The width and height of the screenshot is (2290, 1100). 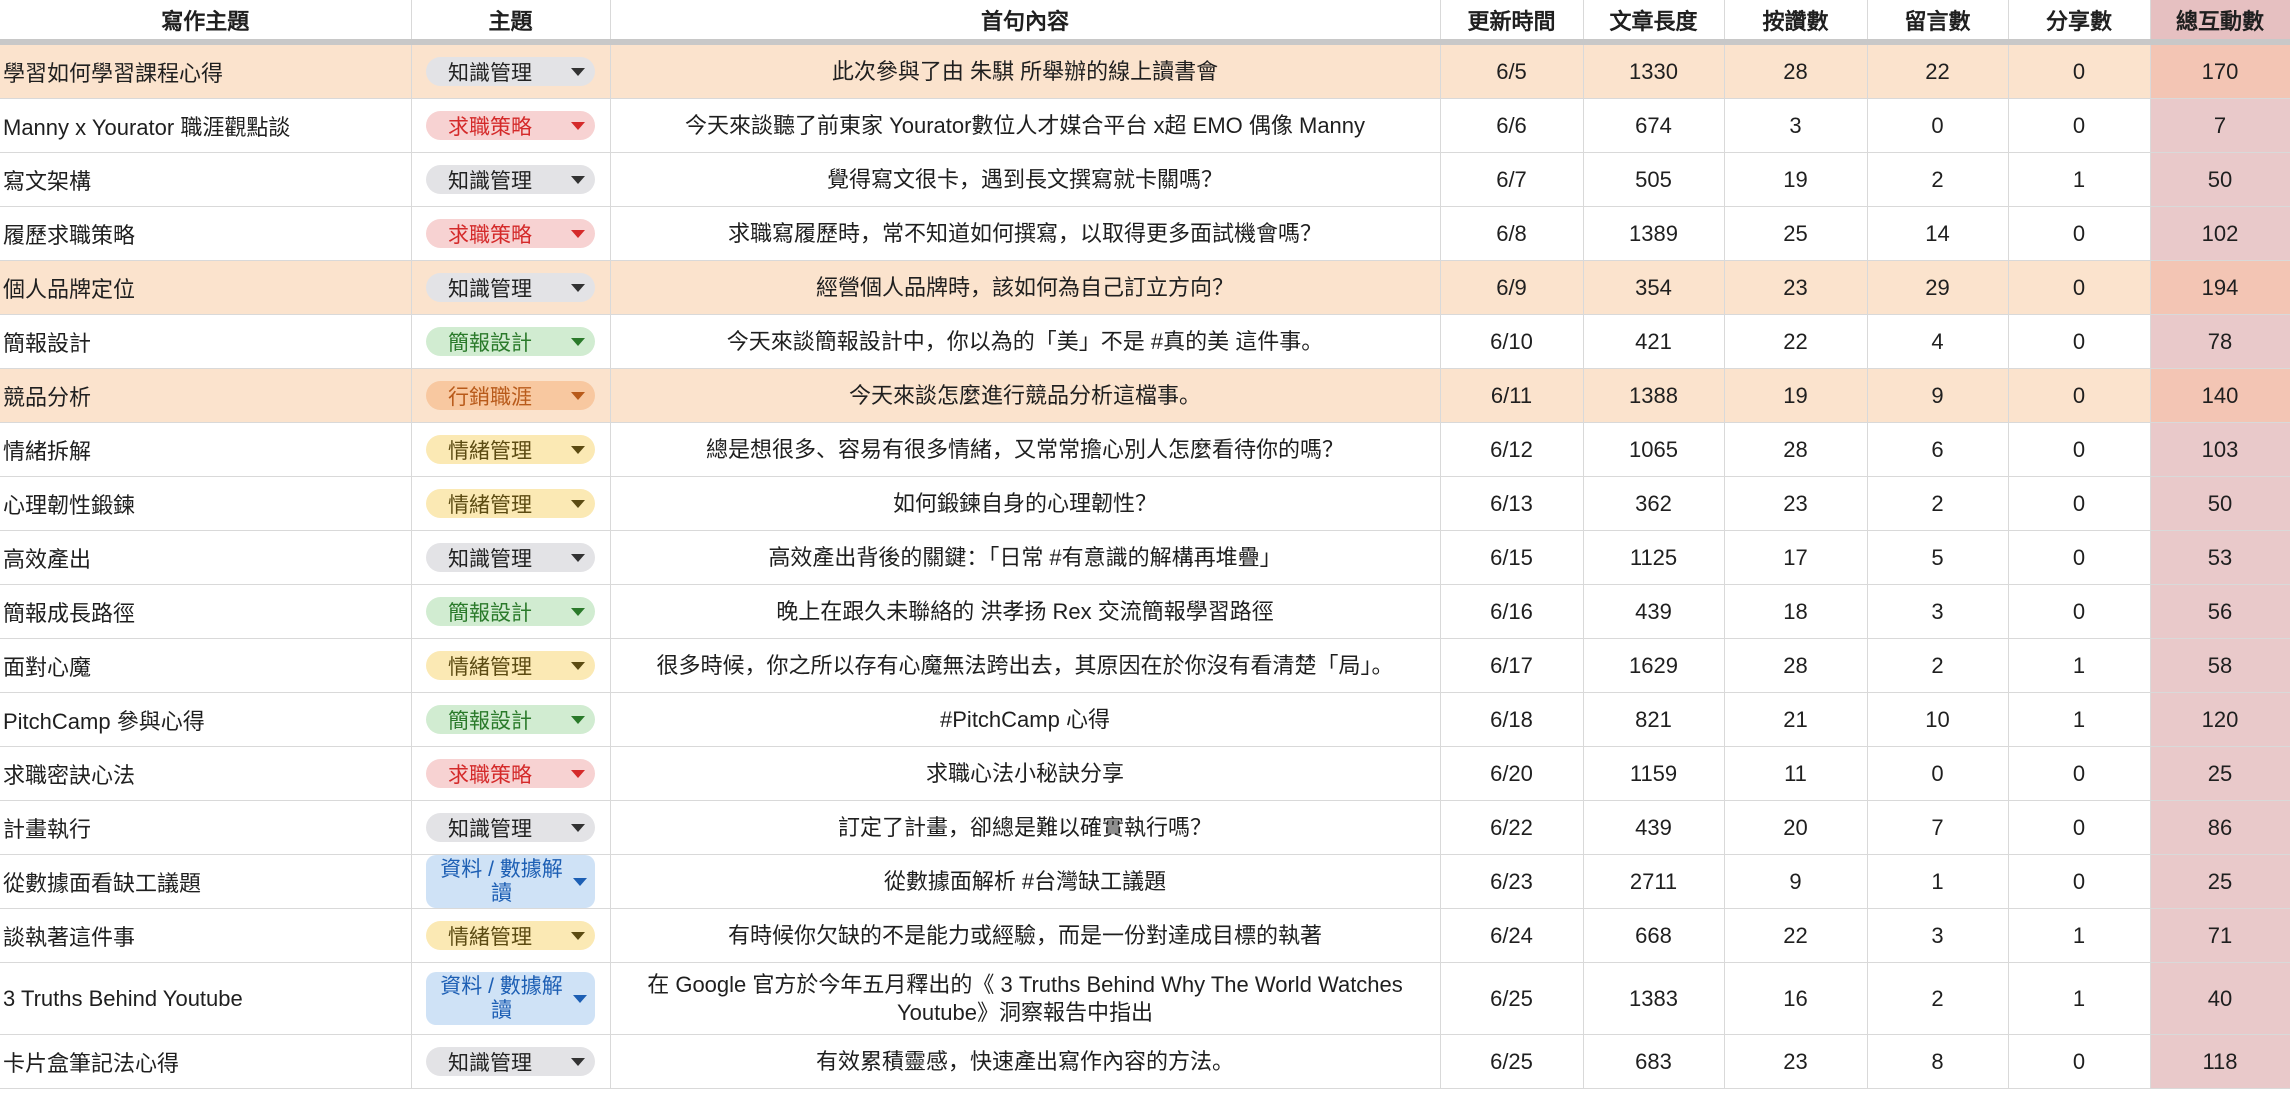 What do you see at coordinates (1796, 719) in the screenshot?
I see `cell-likes: 21` at bounding box center [1796, 719].